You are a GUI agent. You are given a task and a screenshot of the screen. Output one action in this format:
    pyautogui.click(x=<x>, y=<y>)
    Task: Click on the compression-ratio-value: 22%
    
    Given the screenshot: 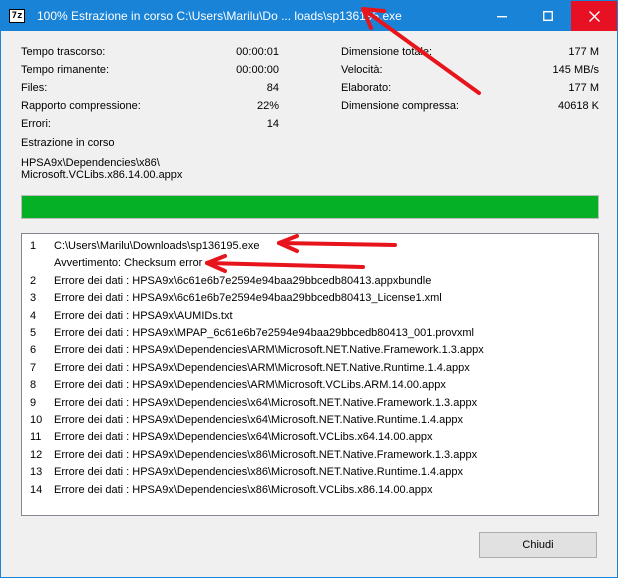 What is the action you would take?
    pyautogui.click(x=267, y=106)
    